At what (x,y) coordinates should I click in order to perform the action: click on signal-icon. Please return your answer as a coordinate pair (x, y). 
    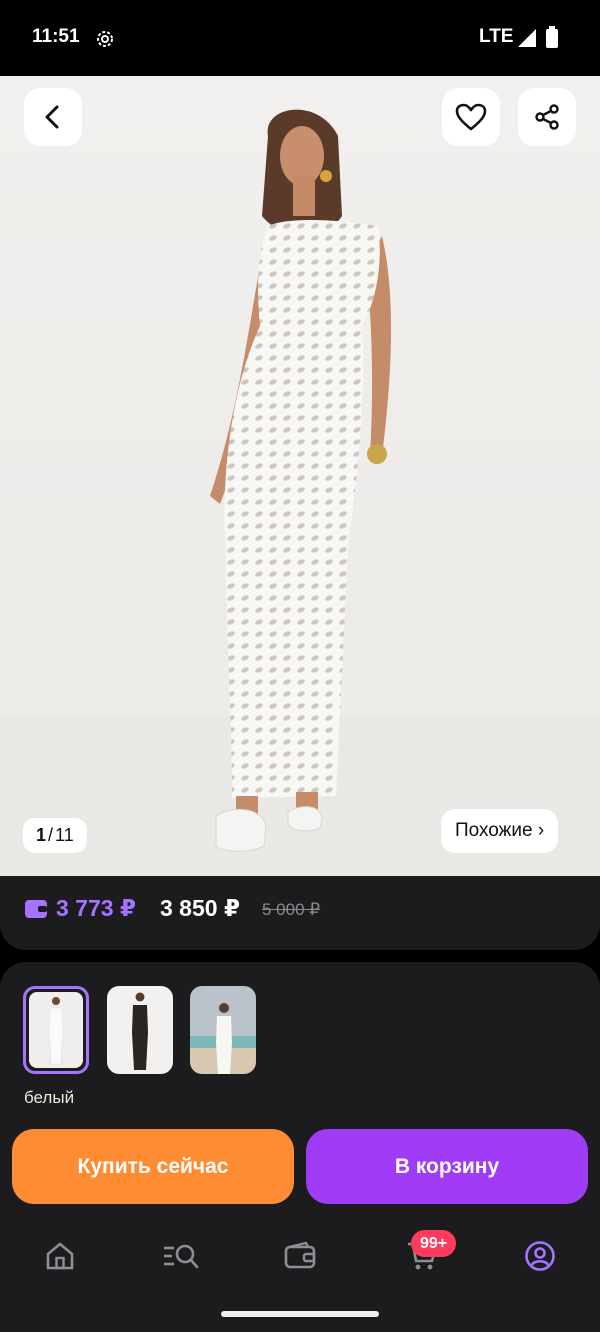
    Looking at the image, I should click on (527, 38).